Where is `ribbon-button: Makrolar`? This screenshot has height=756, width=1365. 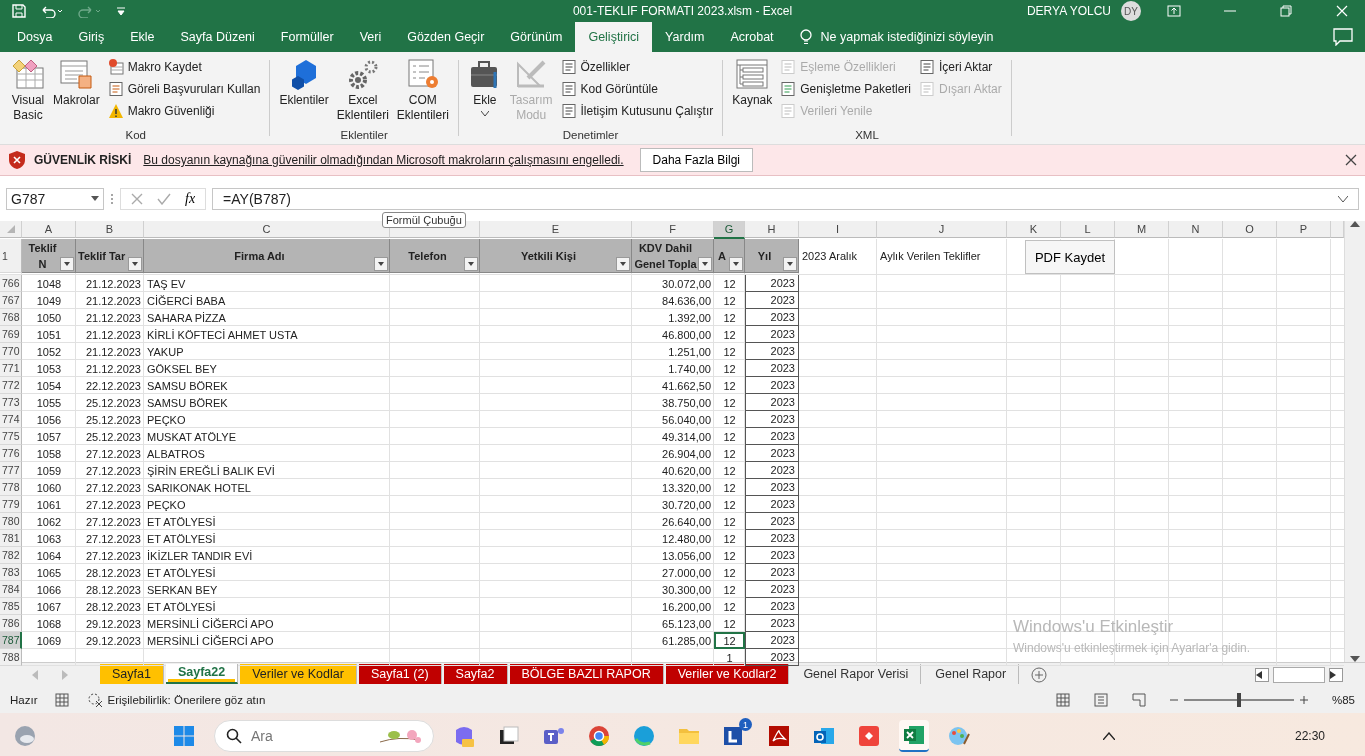
ribbon-button: Makrolar is located at coordinates (76, 92).